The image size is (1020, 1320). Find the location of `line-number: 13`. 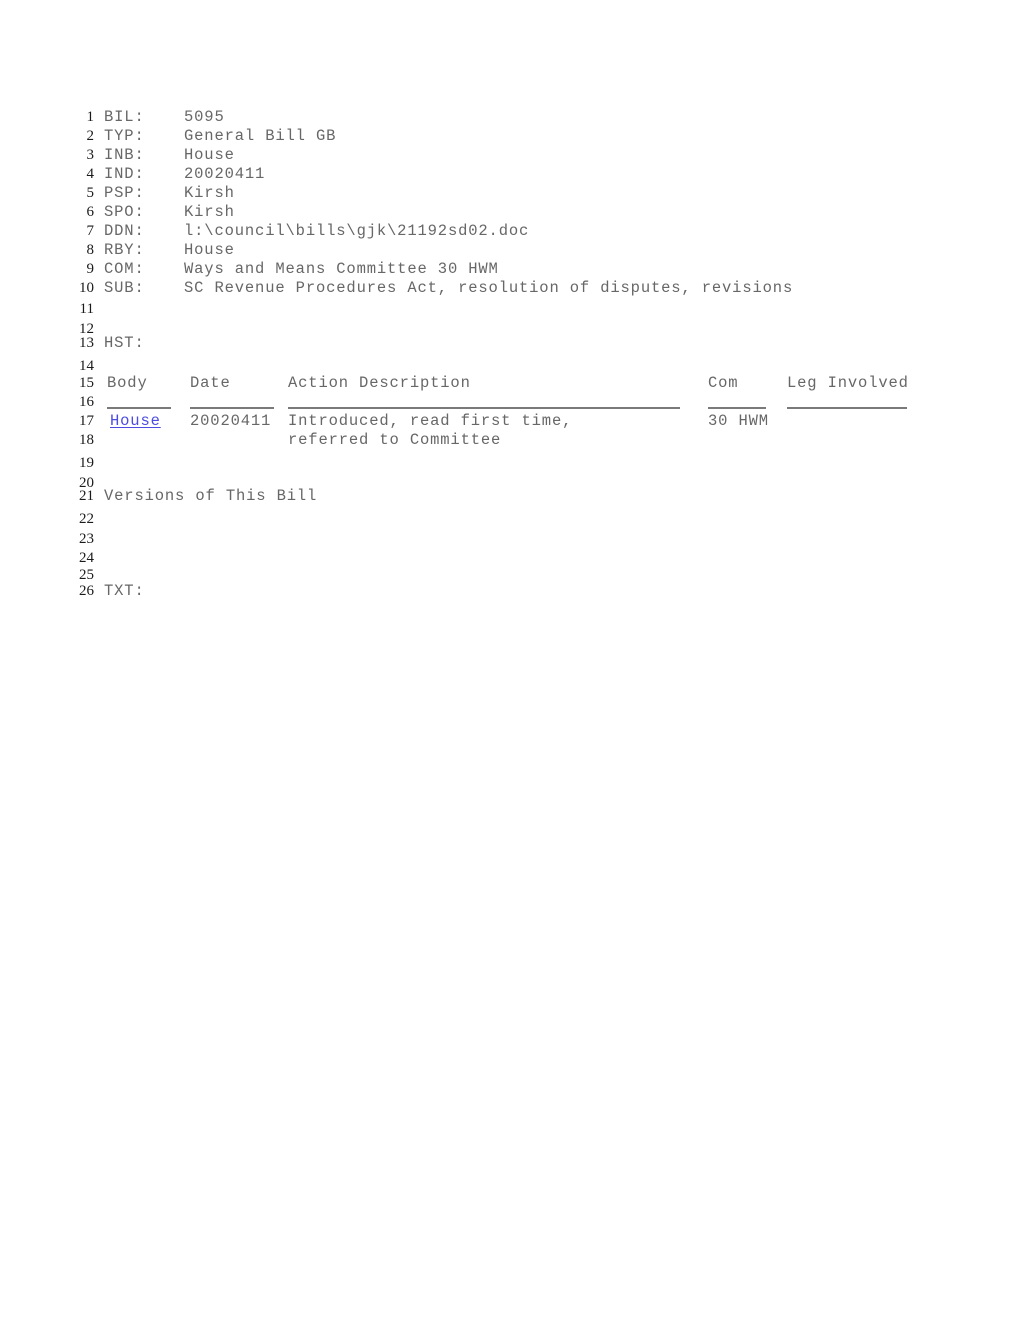

line-number: 13 is located at coordinates (86, 343).